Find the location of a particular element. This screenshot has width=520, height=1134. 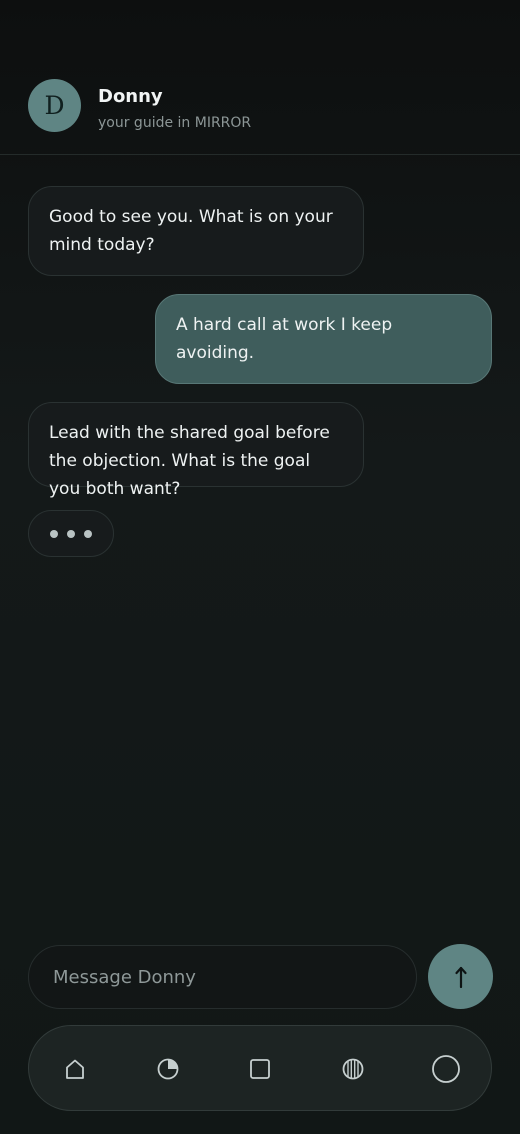

nav-profile is located at coordinates (446, 1069).